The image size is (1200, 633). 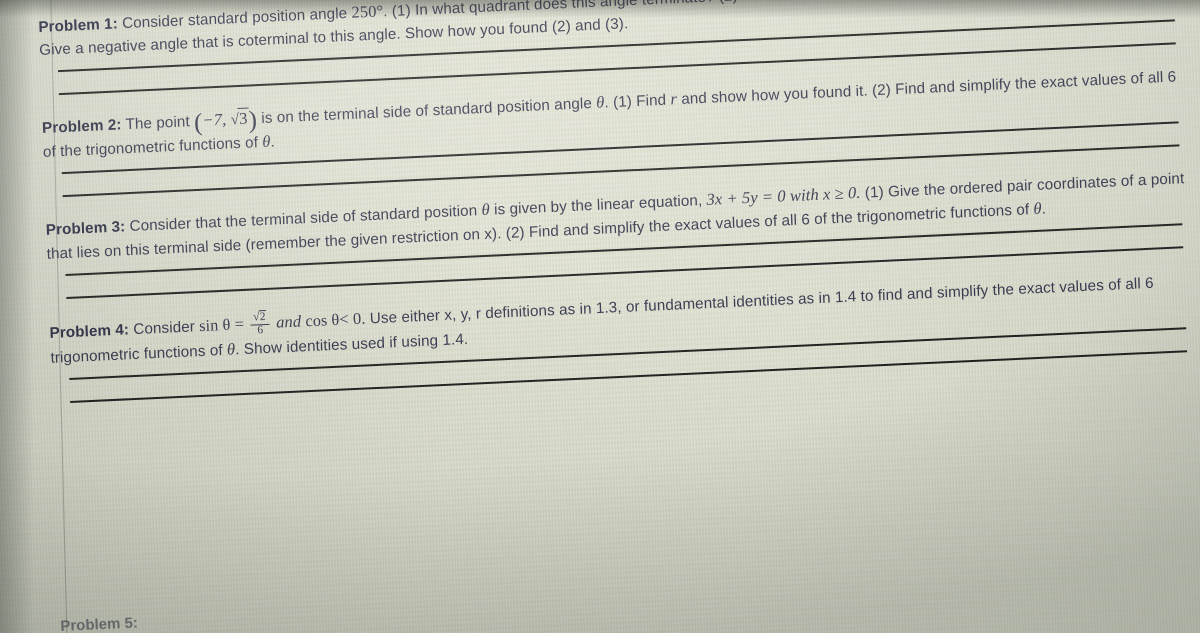 What do you see at coordinates (783, 195) in the screenshot?
I see `problem-3-equation: 3x + 5y = 0 with x ≥ 0.` at bounding box center [783, 195].